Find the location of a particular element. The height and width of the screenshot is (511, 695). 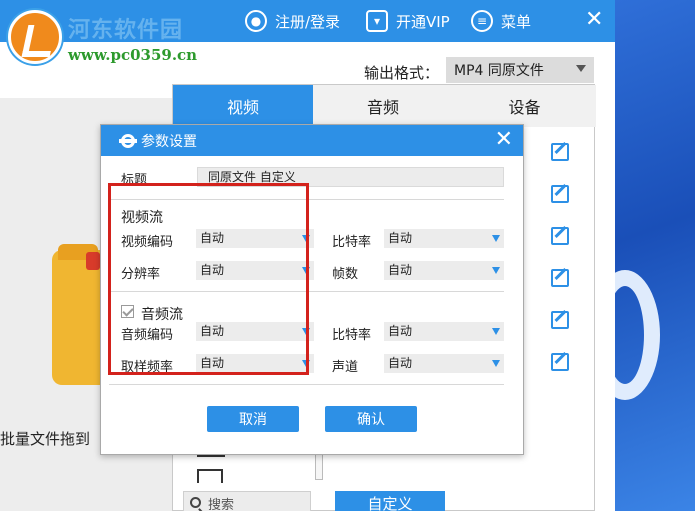

framerate-label: 帧数 is located at coordinates (345, 274).